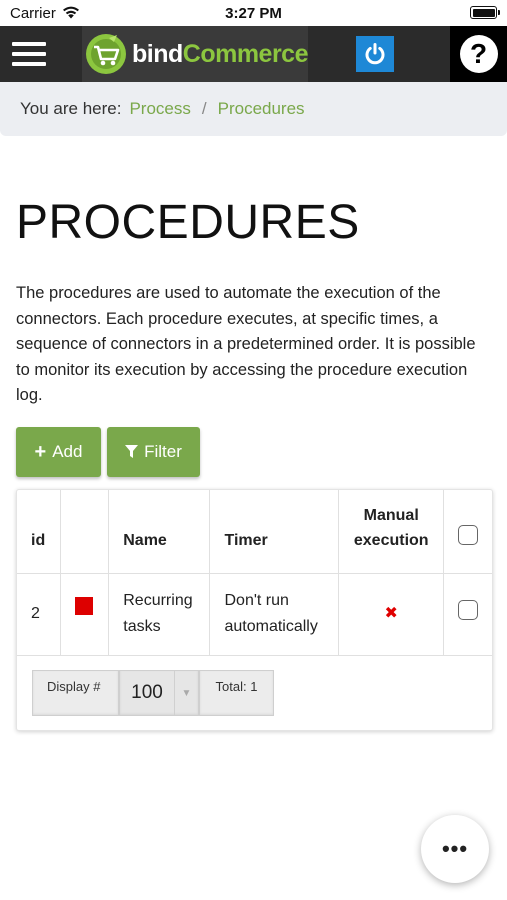 The height and width of the screenshot is (900, 507). I want to click on ellipsis-icon: •••, so click(455, 848).